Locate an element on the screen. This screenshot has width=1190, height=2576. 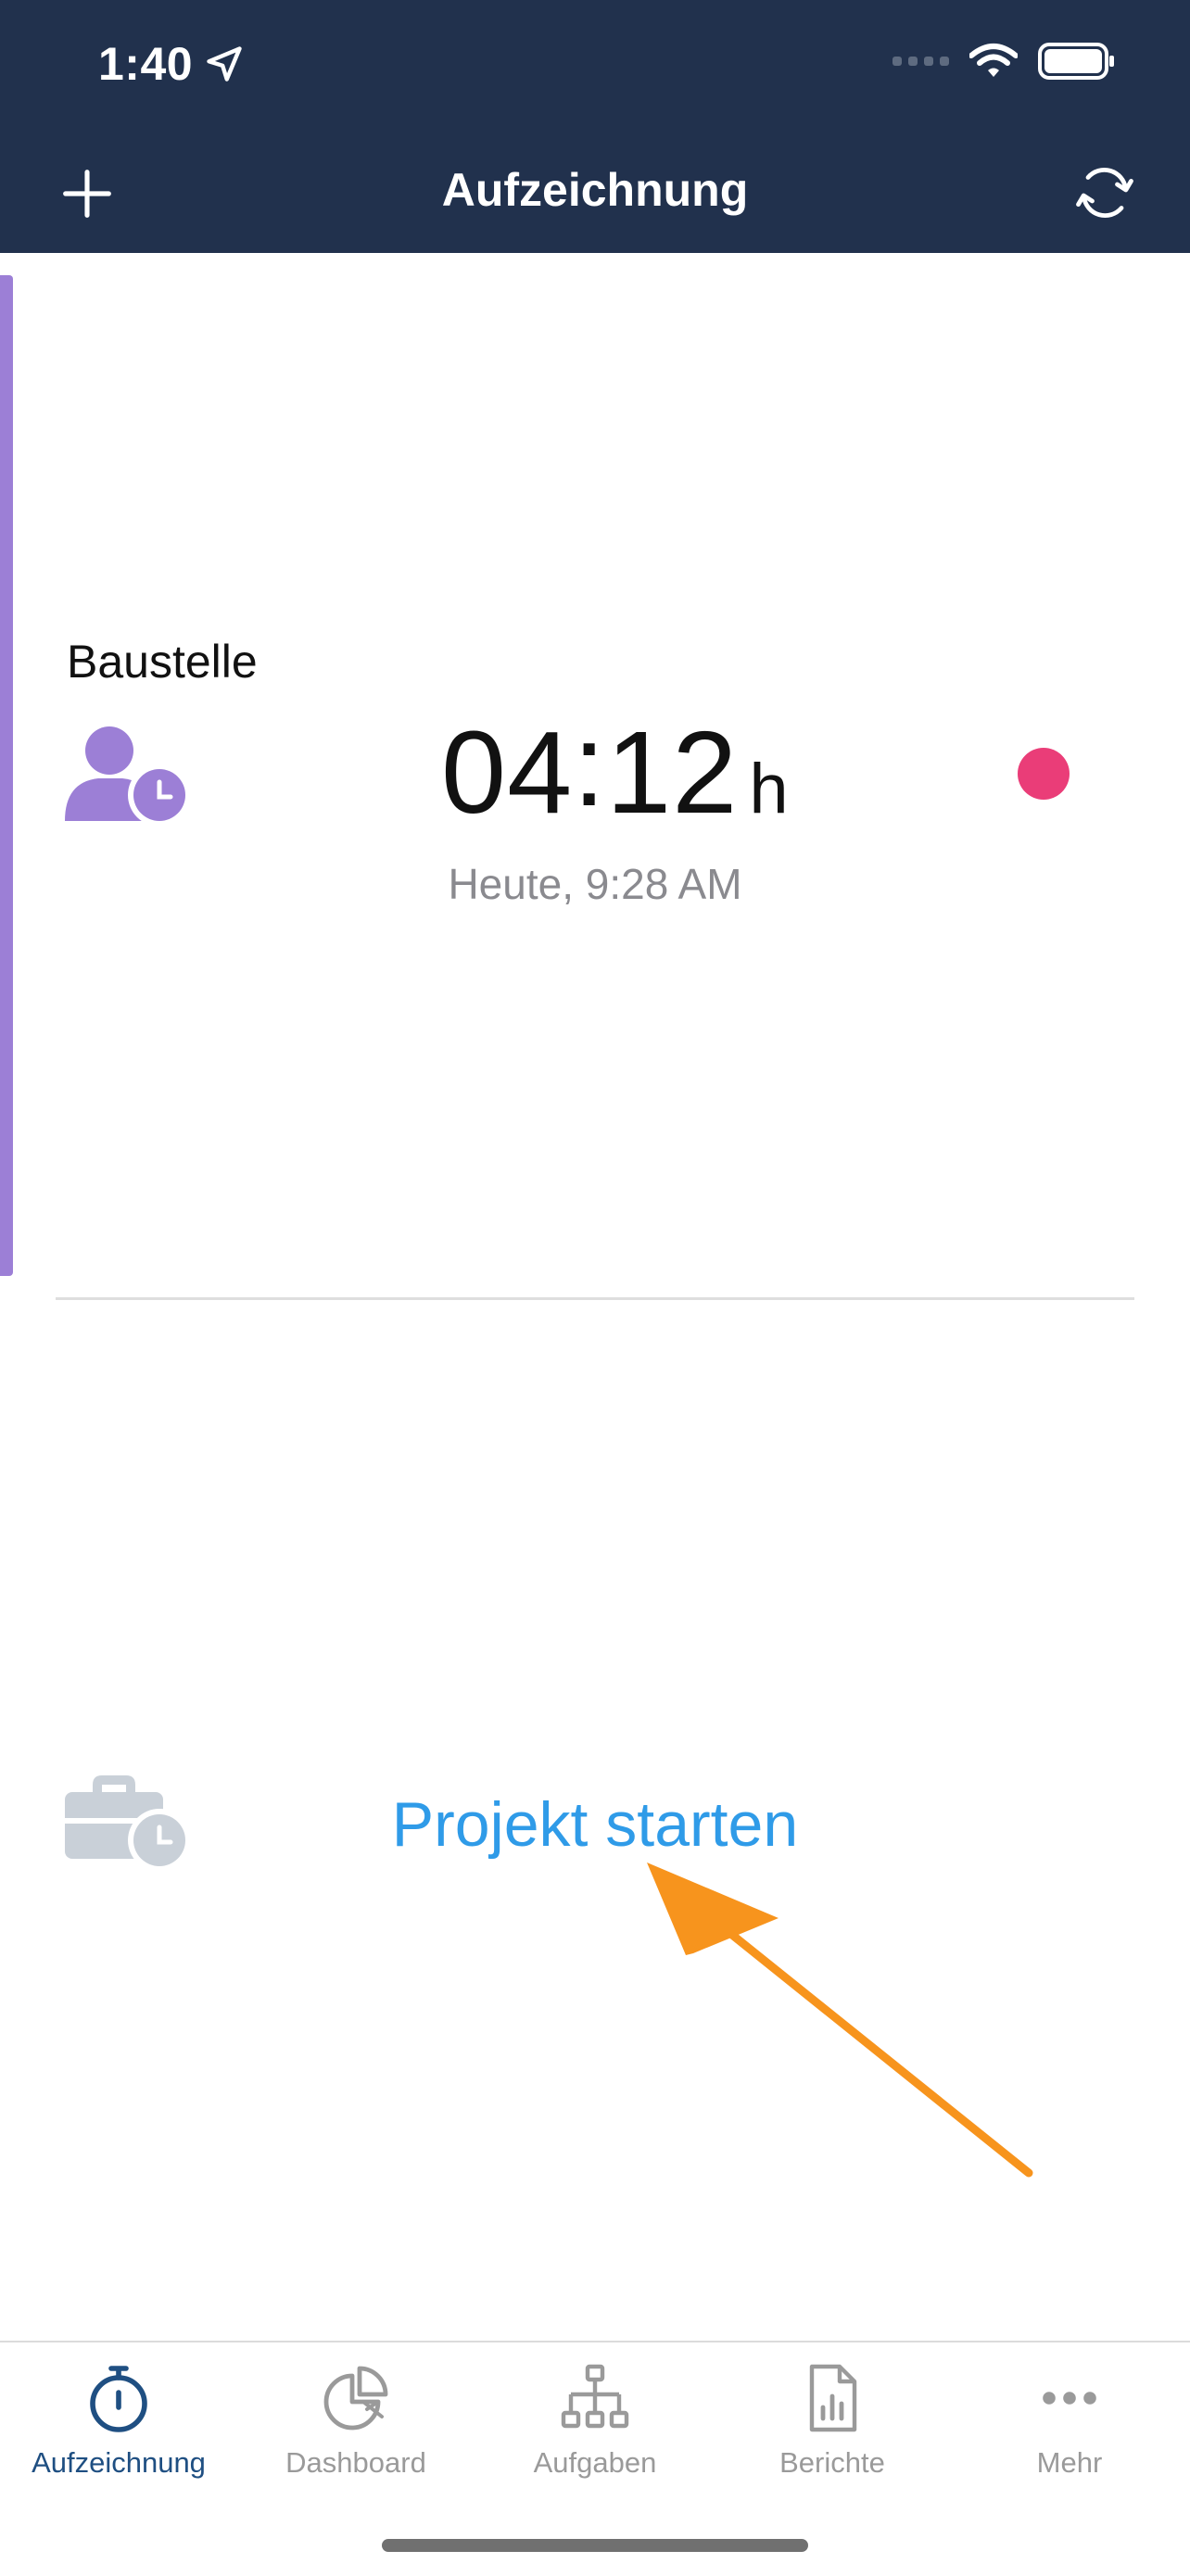
tab-label: Dashboard is located at coordinates (355, 2462).